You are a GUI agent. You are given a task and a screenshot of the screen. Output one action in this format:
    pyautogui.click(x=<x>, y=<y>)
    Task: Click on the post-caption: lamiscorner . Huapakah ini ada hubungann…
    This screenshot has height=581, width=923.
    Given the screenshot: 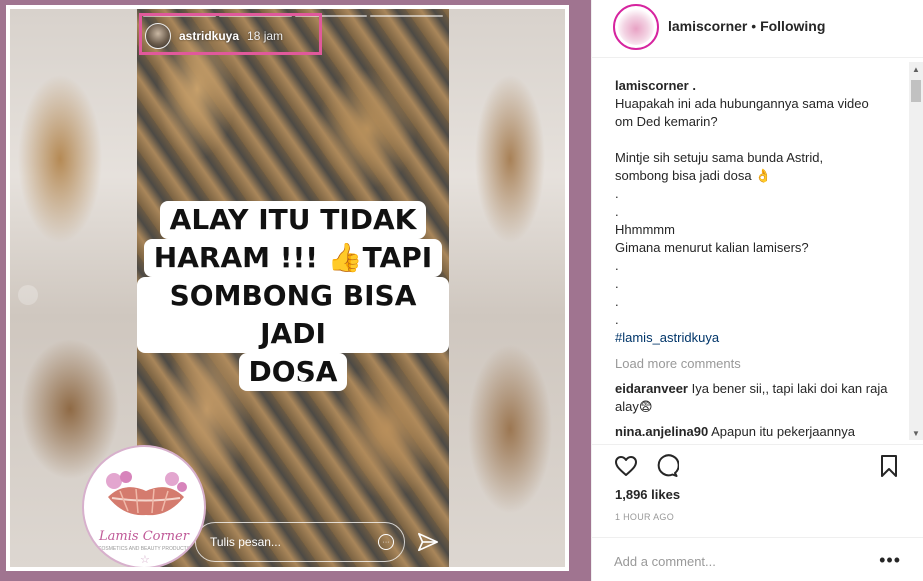 What is the action you would take?
    pyautogui.click(x=757, y=212)
    